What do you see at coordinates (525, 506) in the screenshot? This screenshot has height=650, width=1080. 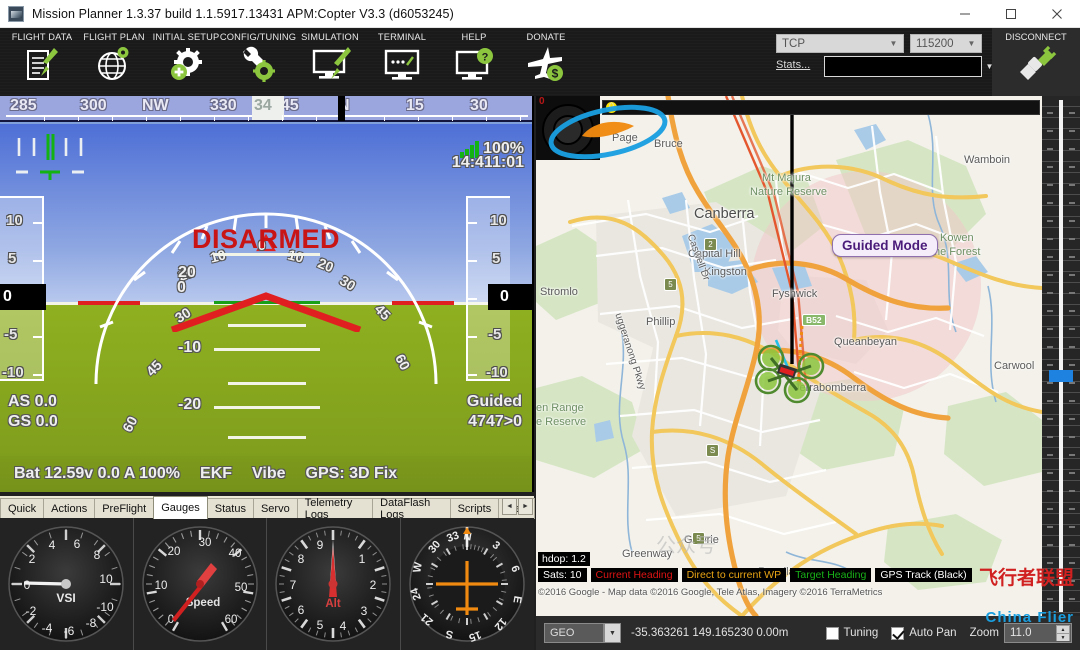 I see `tab-scroll-right-button: ►` at bounding box center [525, 506].